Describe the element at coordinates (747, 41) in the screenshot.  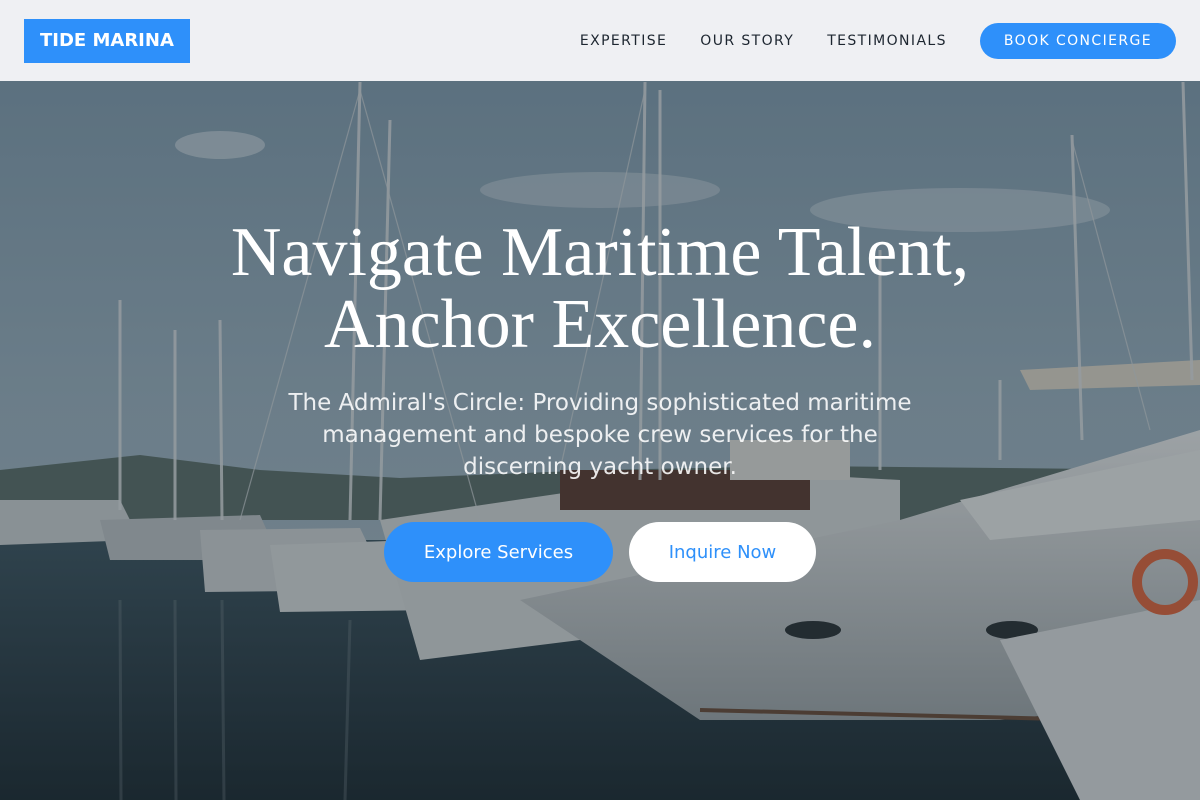
I see `nav-link-our-story: OUR STORY` at that location.